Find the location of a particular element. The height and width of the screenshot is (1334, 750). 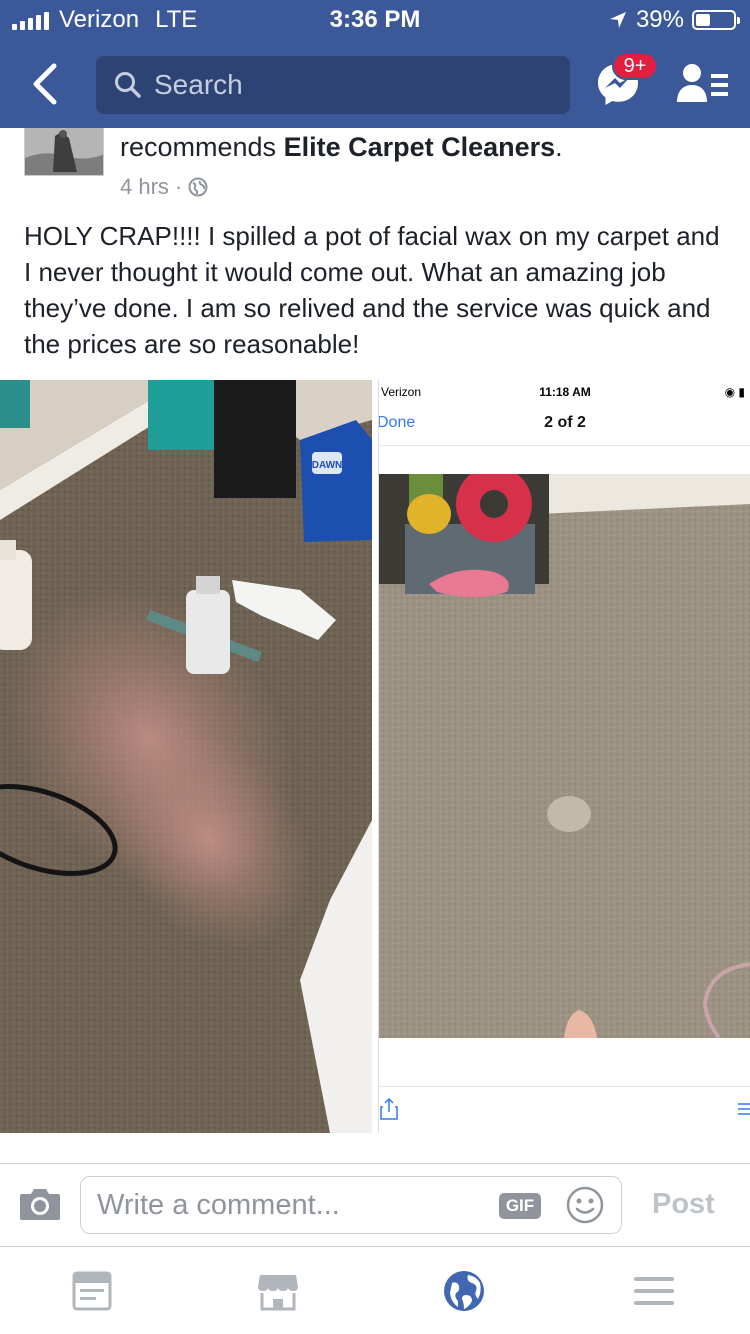

friend-requests-icon is located at coordinates (703, 84).